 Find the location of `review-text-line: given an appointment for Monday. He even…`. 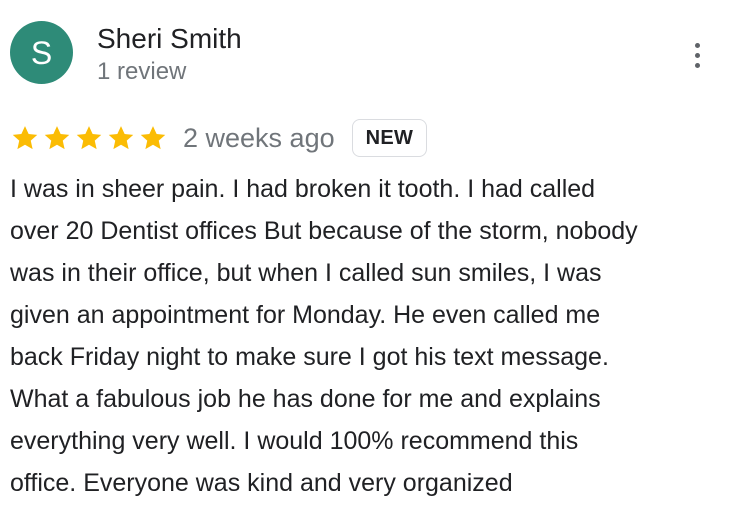

review-text-line: given an appointment for Monday. He even… is located at coordinates (305, 315).